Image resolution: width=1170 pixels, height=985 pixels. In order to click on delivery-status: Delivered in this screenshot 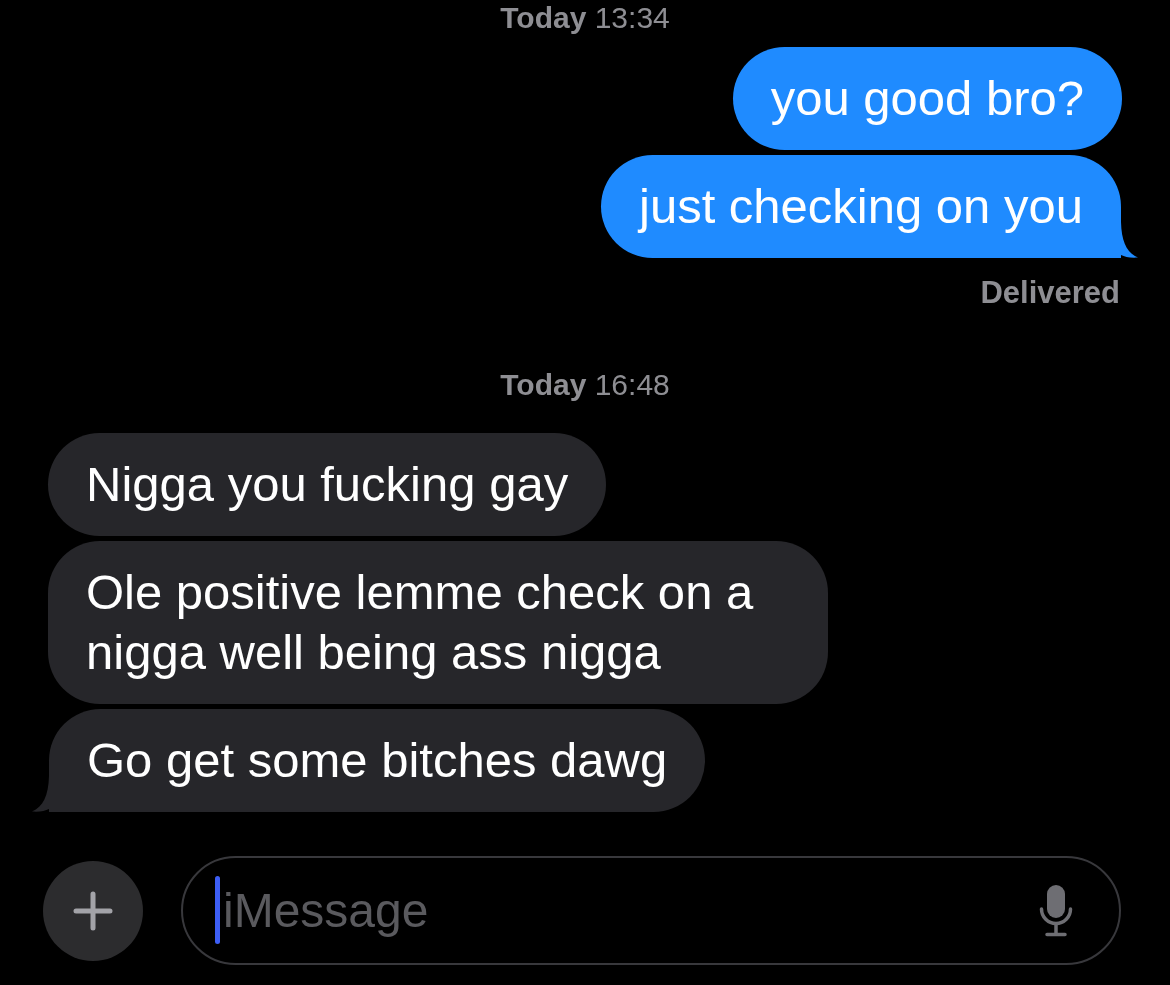, I will do `click(1050, 293)`.